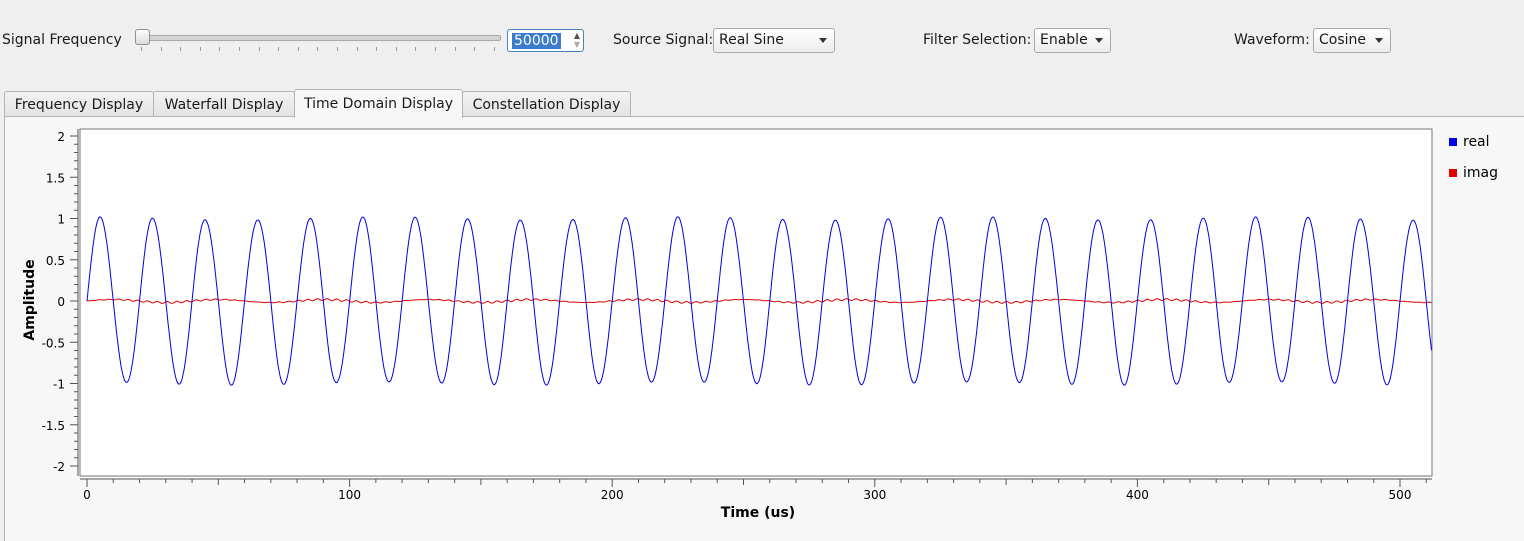  I want to click on x-tick-label: 200, so click(612, 495).